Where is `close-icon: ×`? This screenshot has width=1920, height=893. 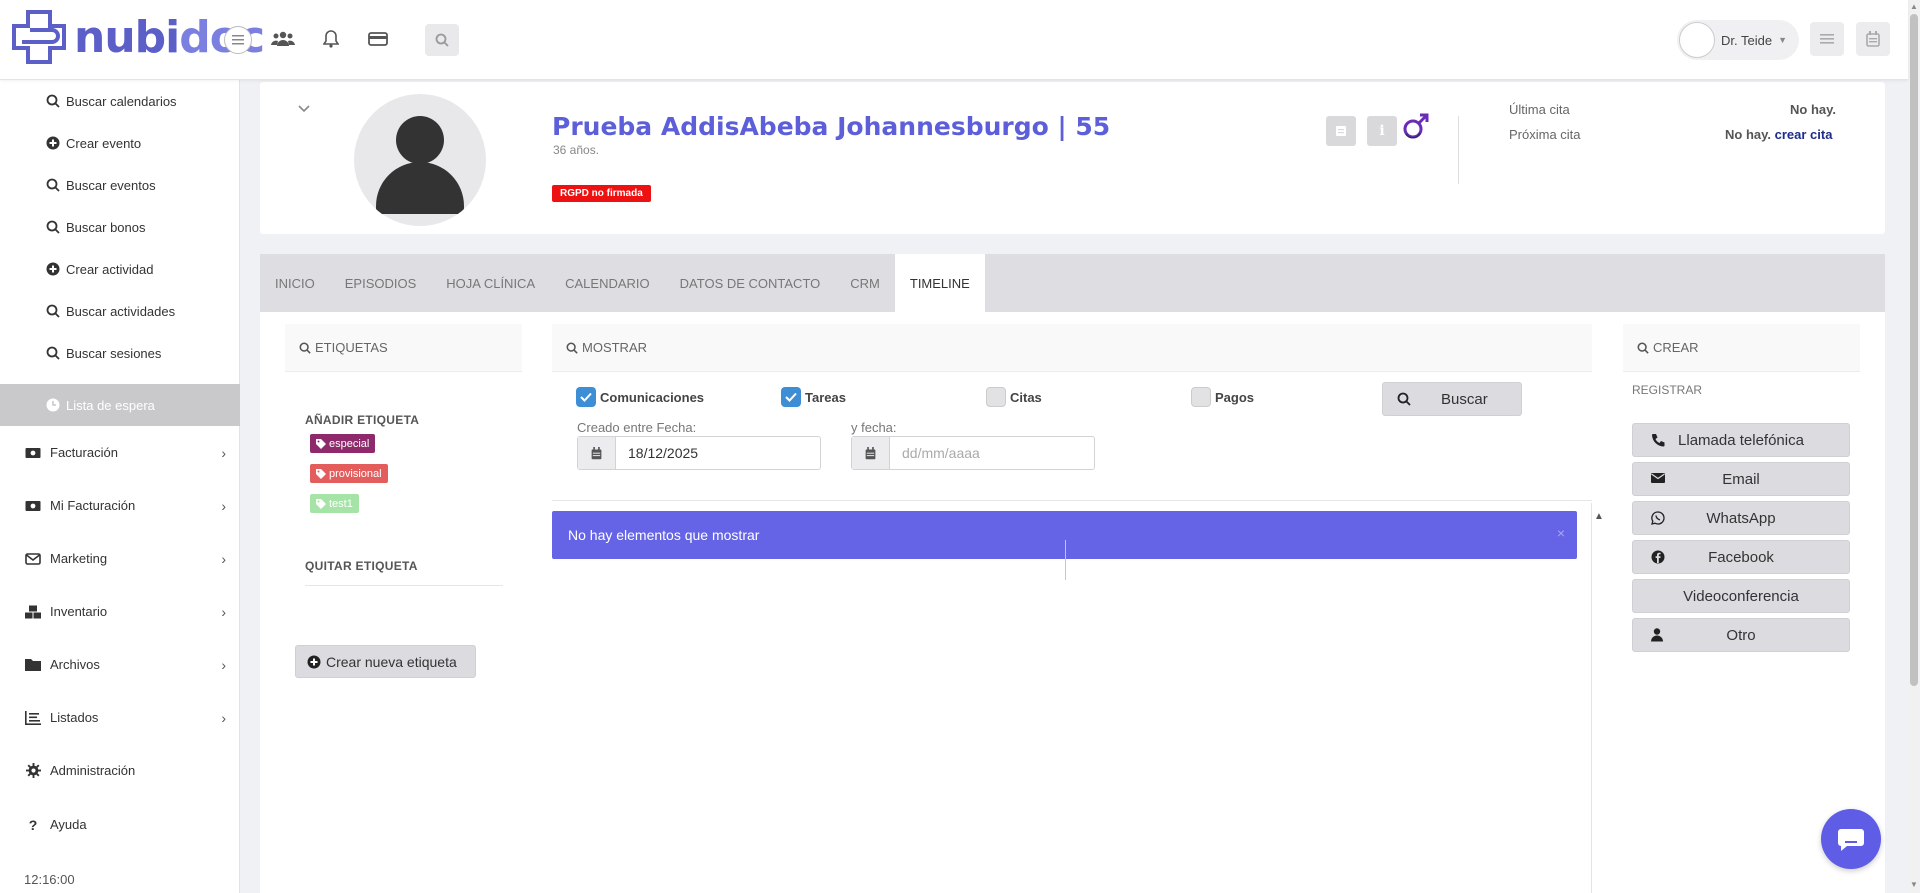
close-icon: × is located at coordinates (1561, 533).